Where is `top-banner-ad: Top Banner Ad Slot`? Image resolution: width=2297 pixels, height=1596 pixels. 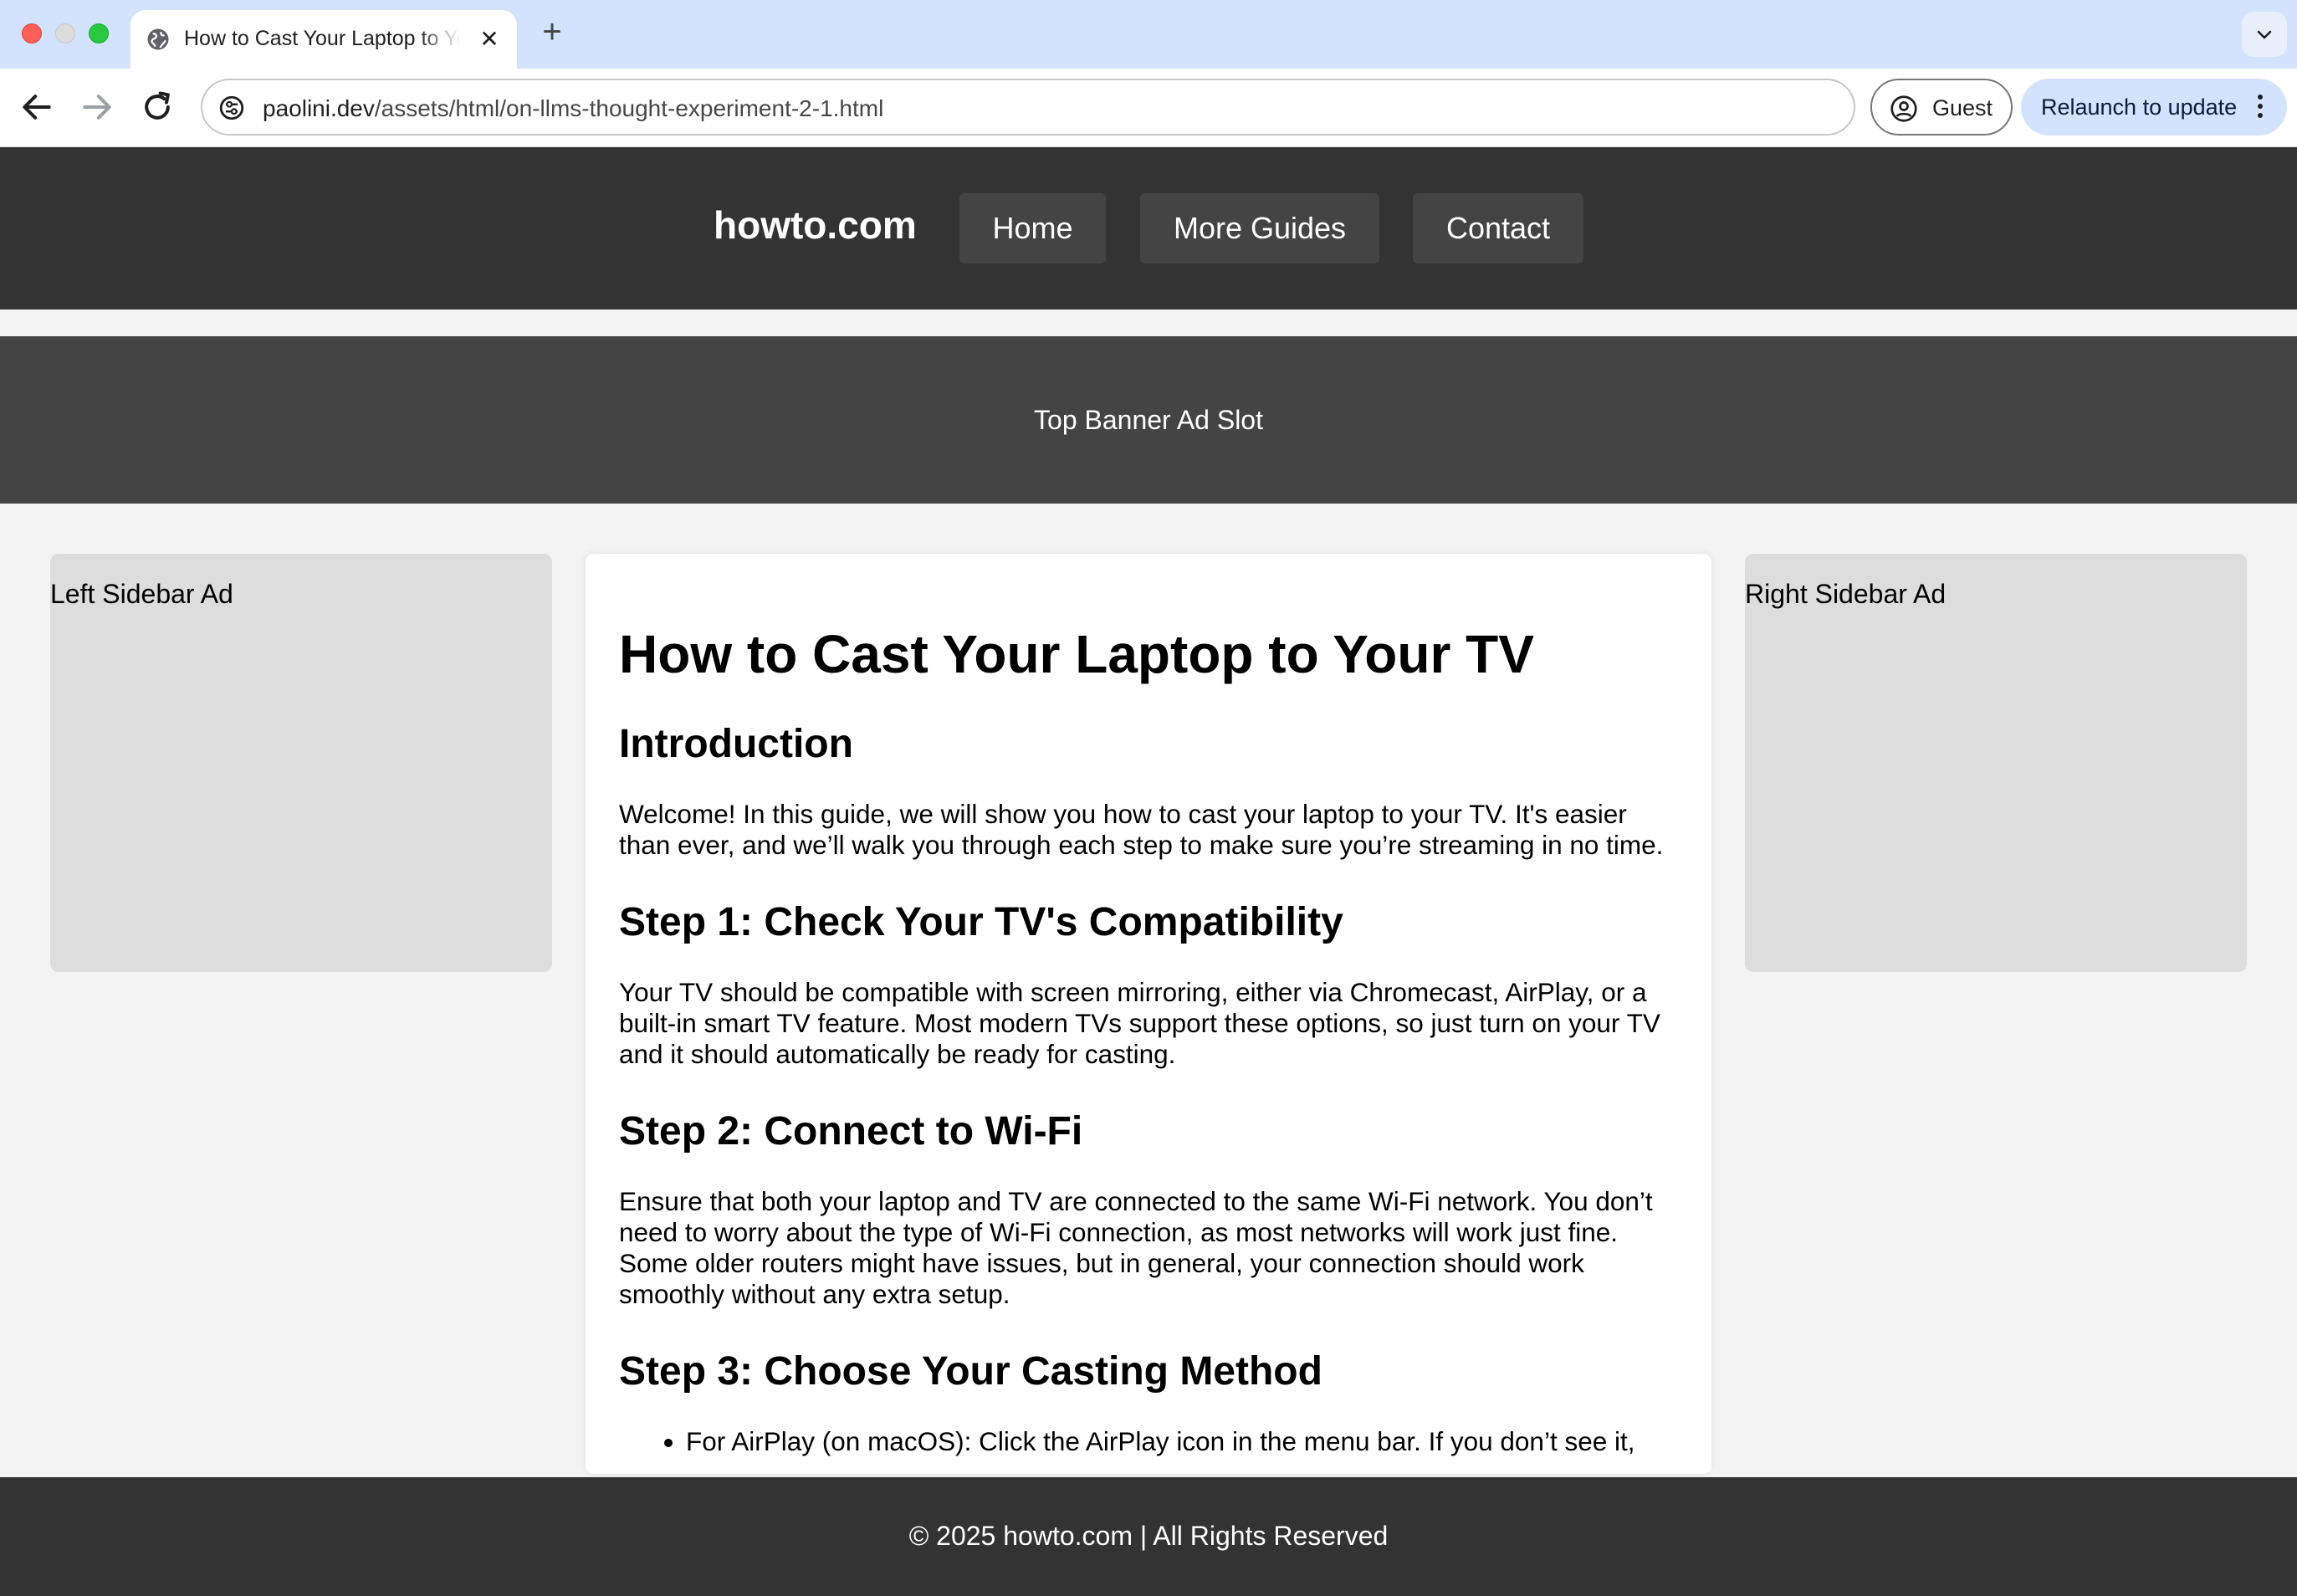 top-banner-ad: Top Banner Ad Slot is located at coordinates (1148, 420).